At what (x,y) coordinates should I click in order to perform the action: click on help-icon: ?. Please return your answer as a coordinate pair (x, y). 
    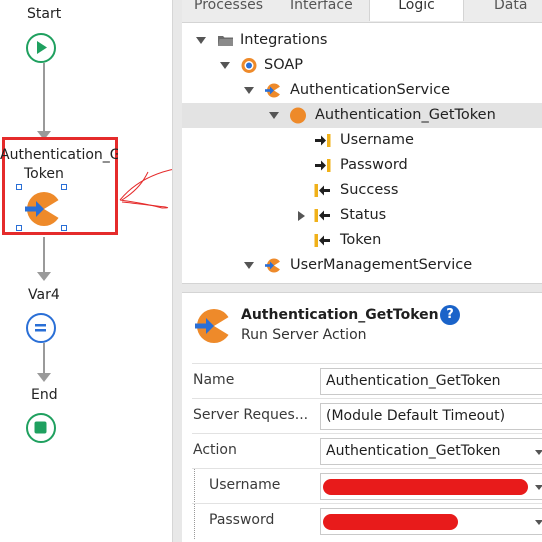
    Looking at the image, I should click on (450, 315).